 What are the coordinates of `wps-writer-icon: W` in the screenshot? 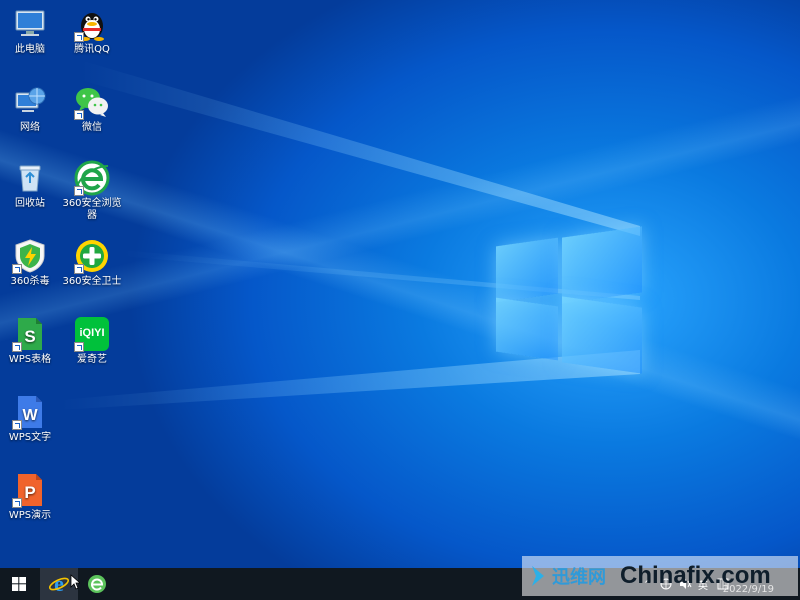 It's located at (30, 412).